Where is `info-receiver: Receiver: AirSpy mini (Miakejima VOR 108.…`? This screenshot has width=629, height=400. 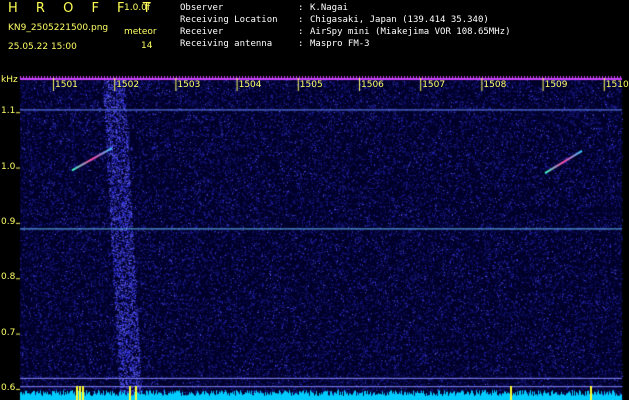
info-receiver: Receiver: AirSpy mini (Miakejima VOR 108.… is located at coordinates (345, 32).